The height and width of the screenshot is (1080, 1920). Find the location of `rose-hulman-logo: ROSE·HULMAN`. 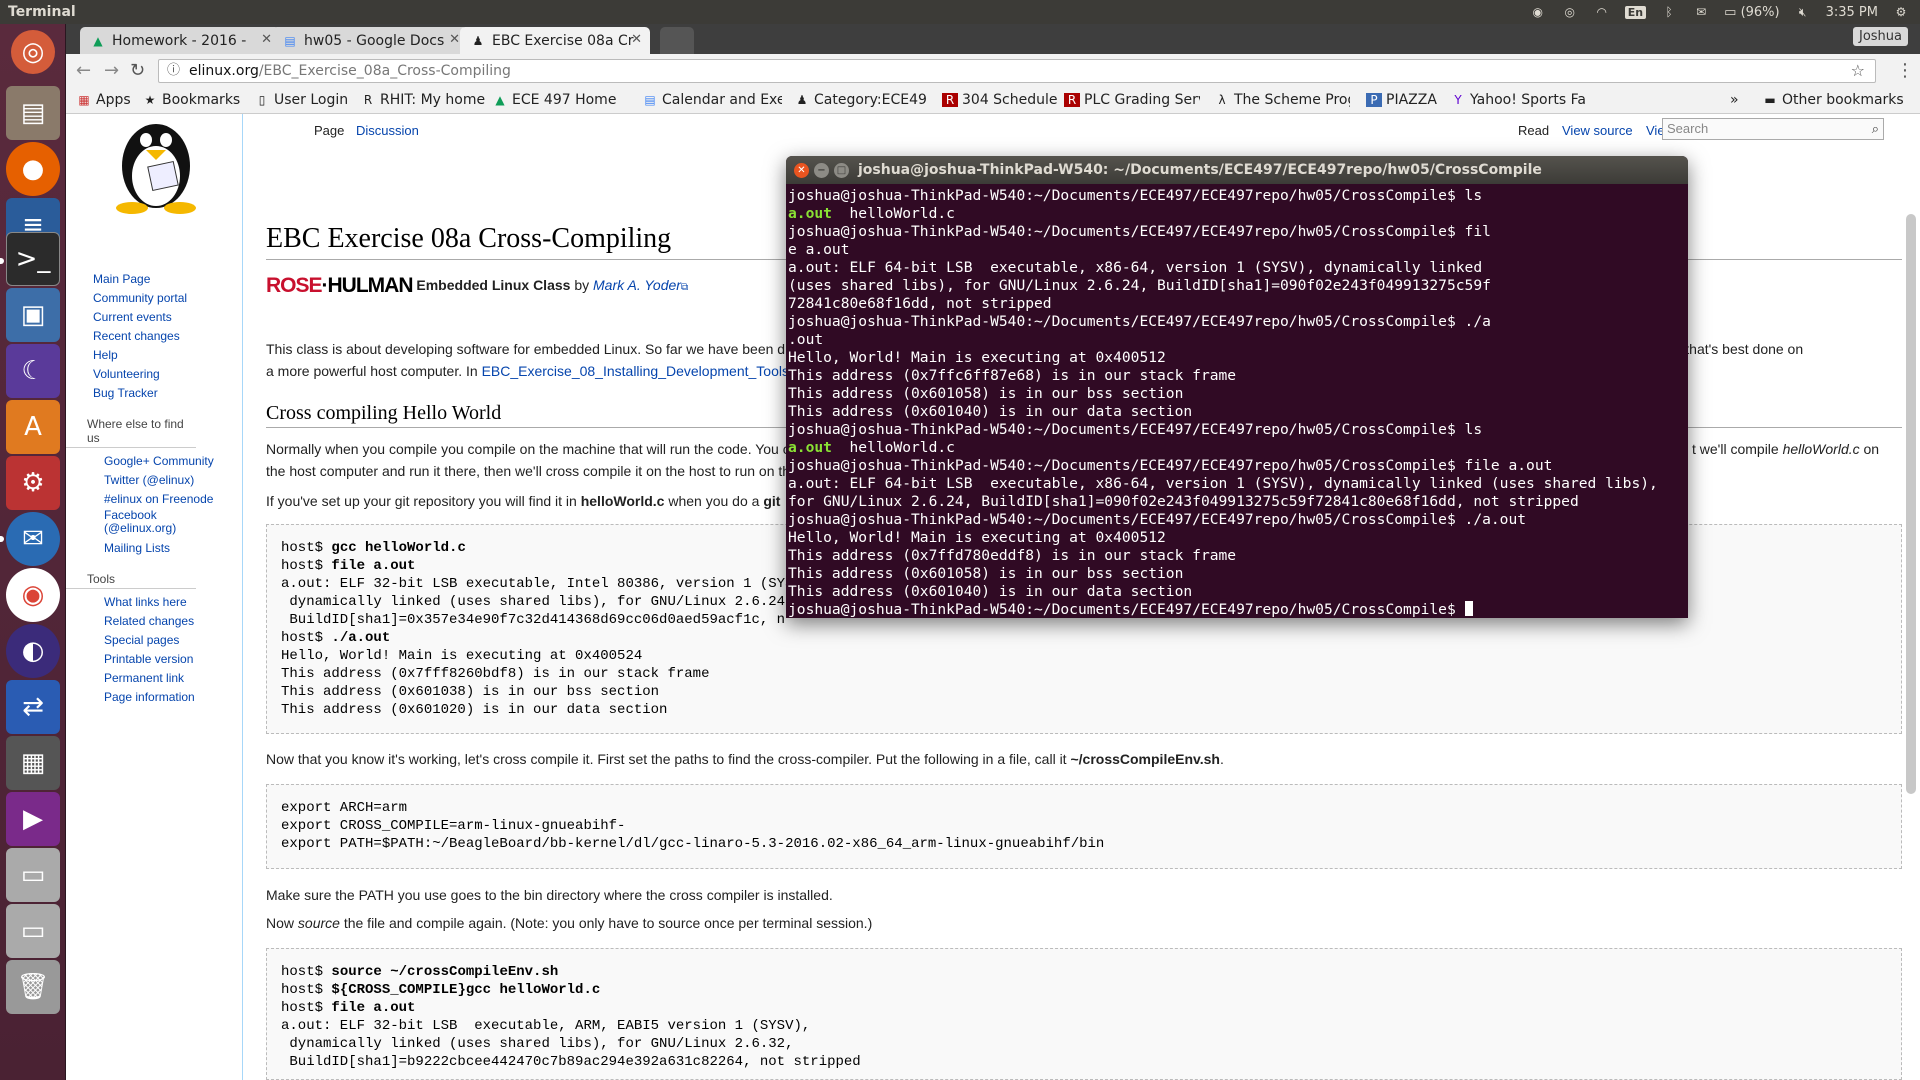

rose-hulman-logo: ROSE·HULMAN is located at coordinates (339, 286).